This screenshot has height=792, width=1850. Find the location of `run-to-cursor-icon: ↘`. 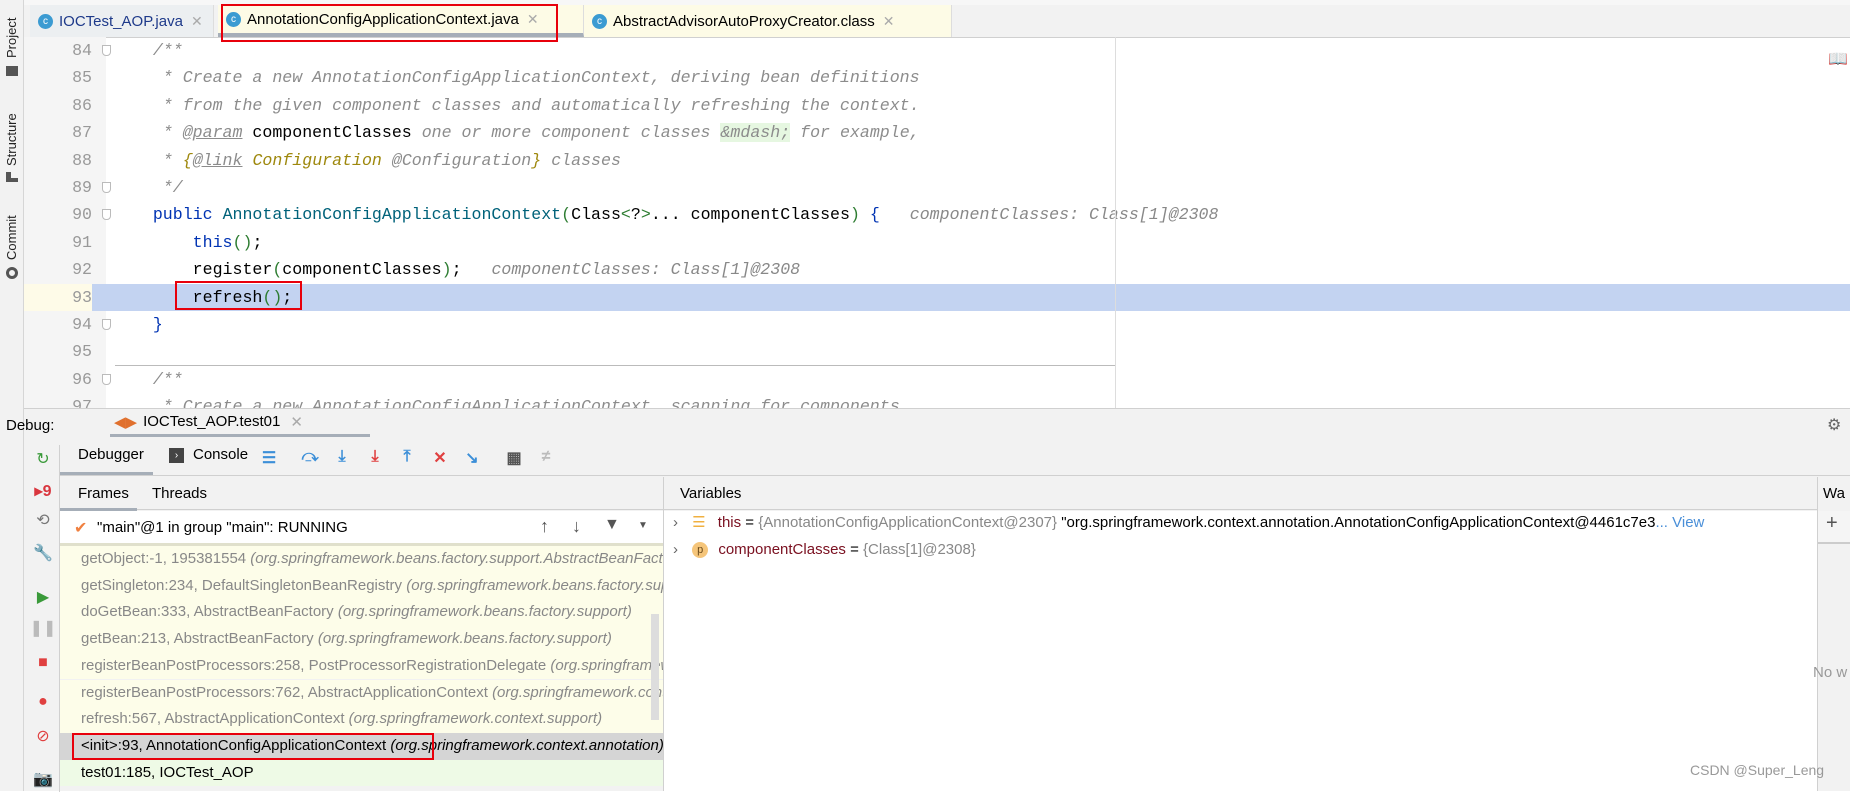

run-to-cursor-icon: ↘ is located at coordinates (472, 458).